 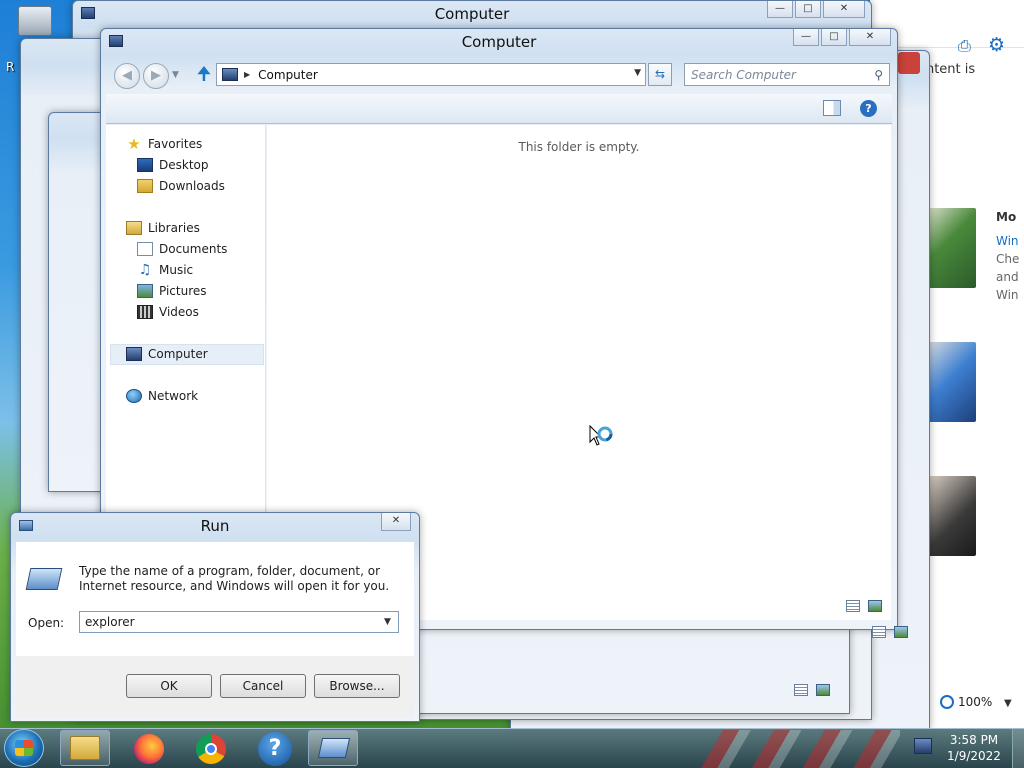 I want to click on nav-item-computer: Computer, so click(x=167, y=354).